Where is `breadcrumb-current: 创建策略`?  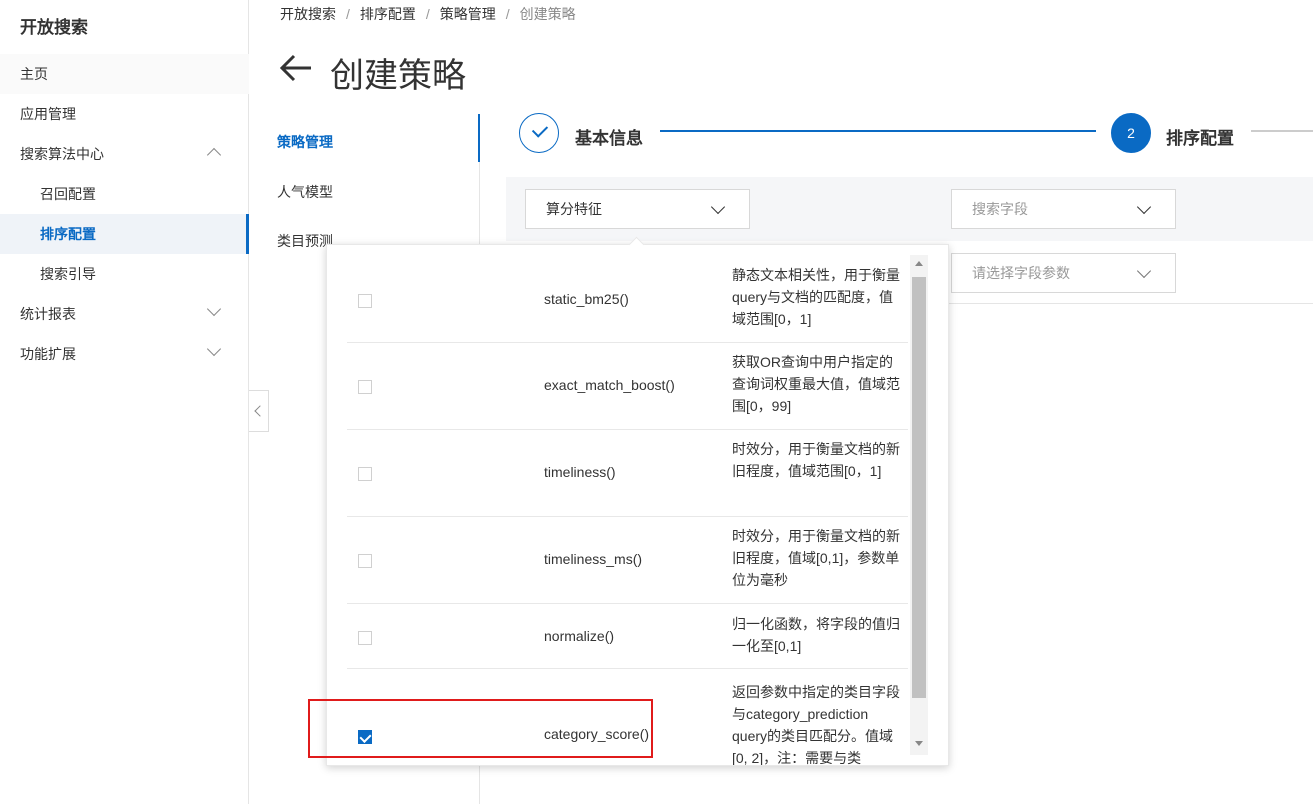
breadcrumb-current: 创建策略 is located at coordinates (547, 14).